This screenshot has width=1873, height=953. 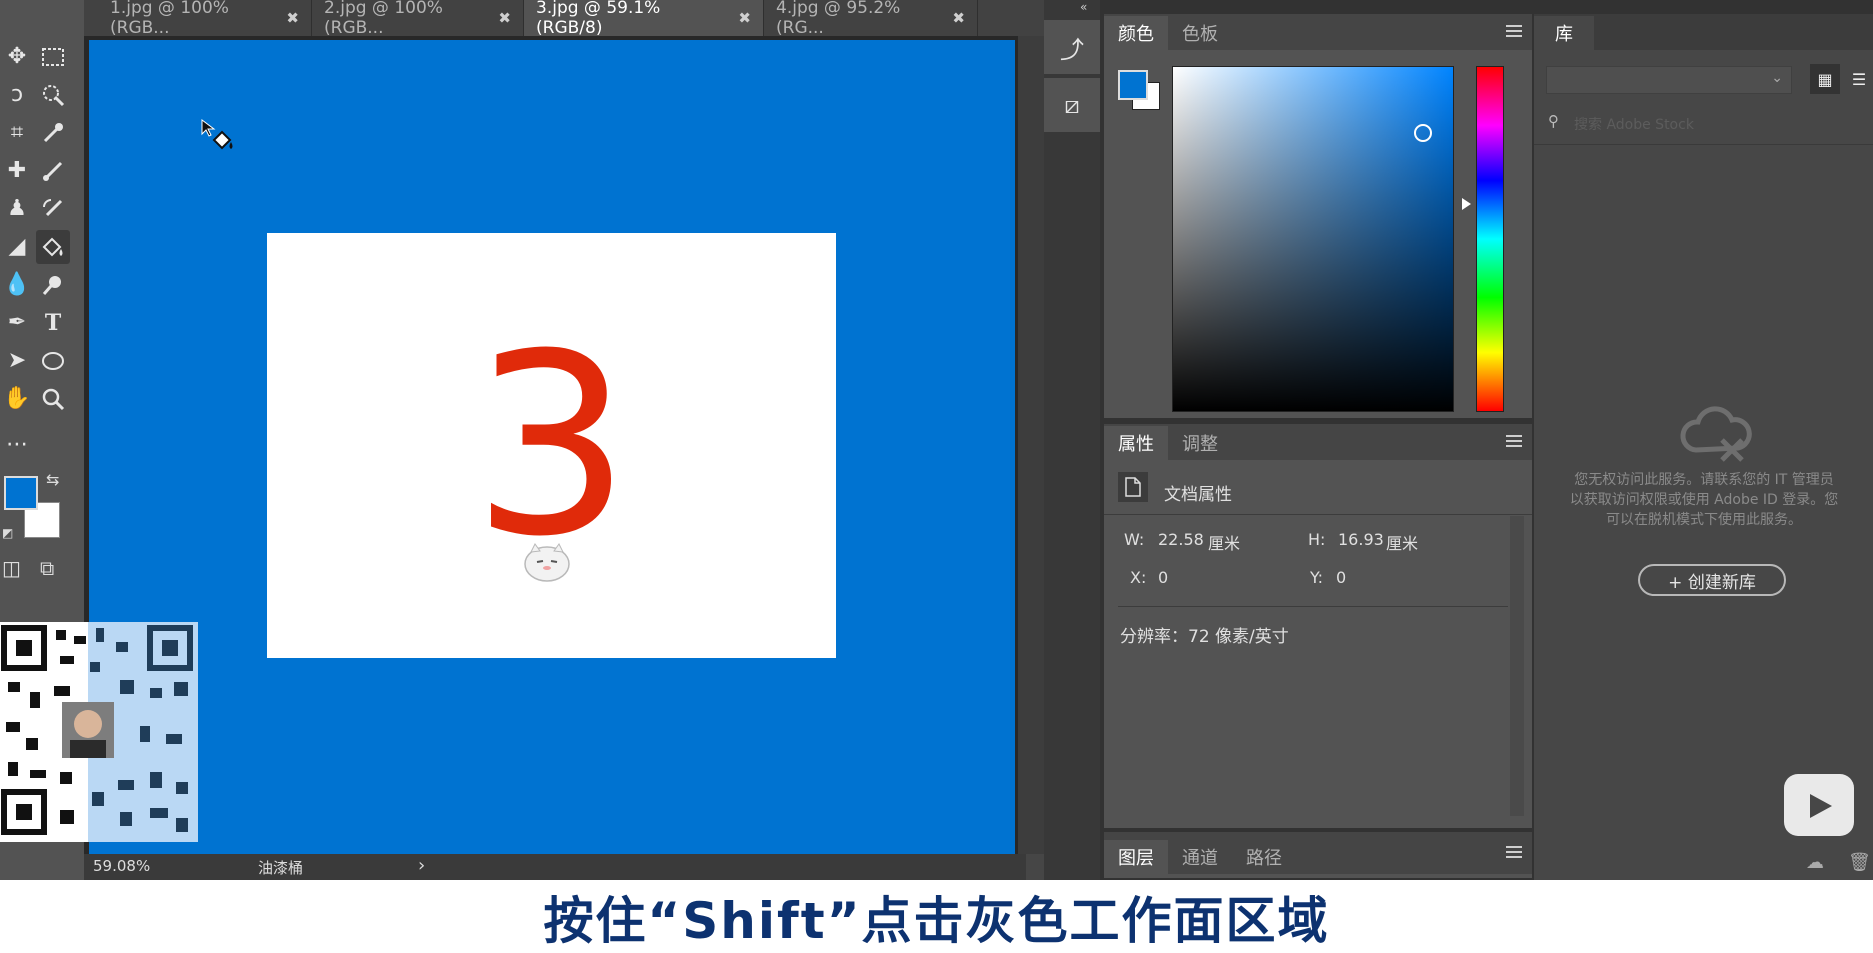 I want to click on quick-selection-tool-icon, so click(x=53, y=95).